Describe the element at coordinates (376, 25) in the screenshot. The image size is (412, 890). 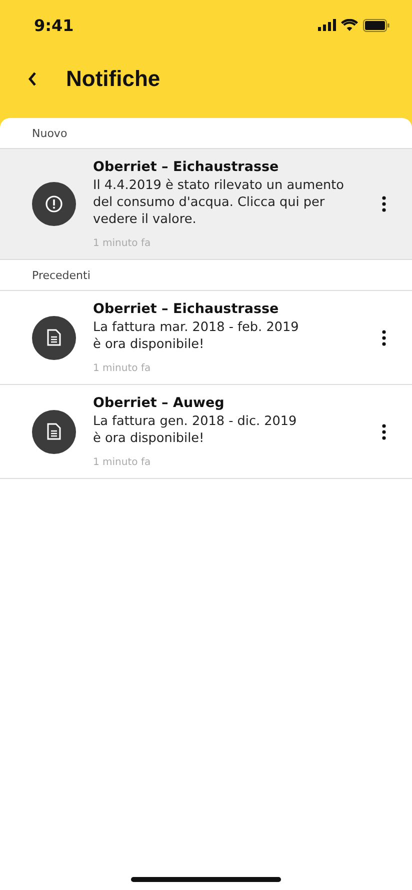
I see `battery-icon` at that location.